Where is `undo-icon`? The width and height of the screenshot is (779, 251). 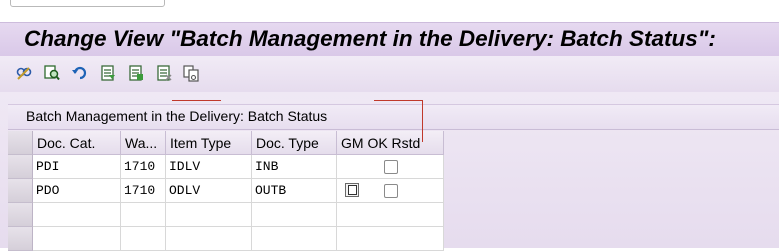 undo-icon is located at coordinates (79, 73).